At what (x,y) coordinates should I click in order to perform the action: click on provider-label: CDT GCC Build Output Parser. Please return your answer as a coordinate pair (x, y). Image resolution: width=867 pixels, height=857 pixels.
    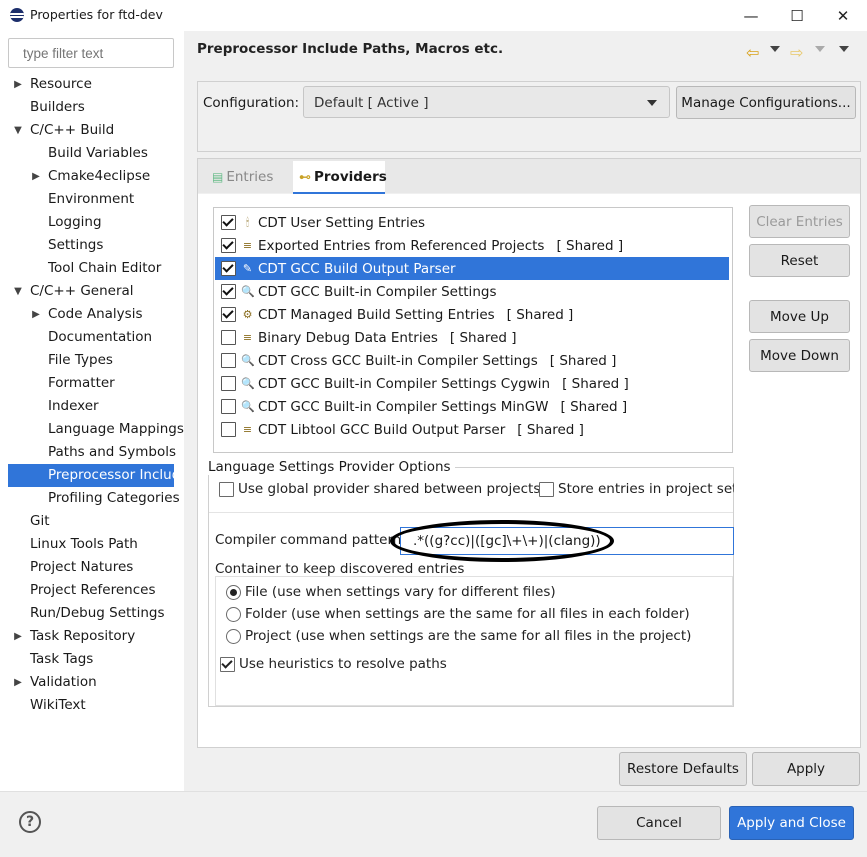
    Looking at the image, I should click on (357, 268).